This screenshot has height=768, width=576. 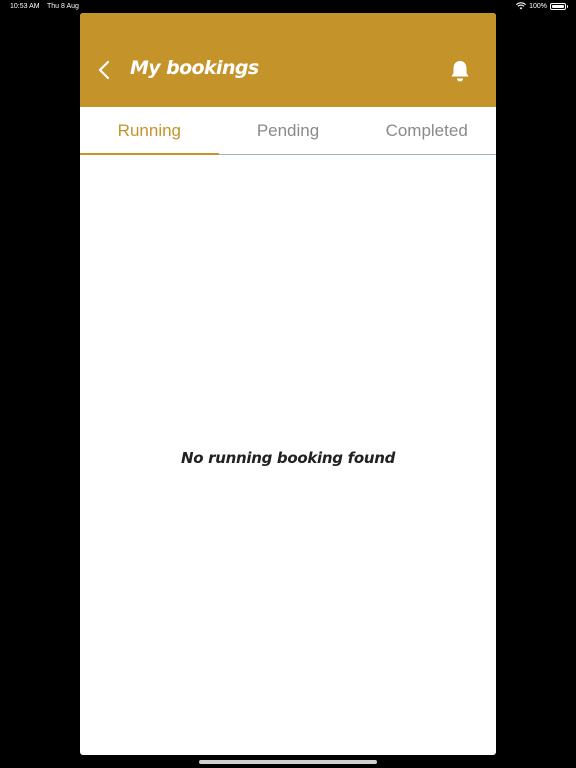 I want to click on active-tab-indicator, so click(x=149, y=154).